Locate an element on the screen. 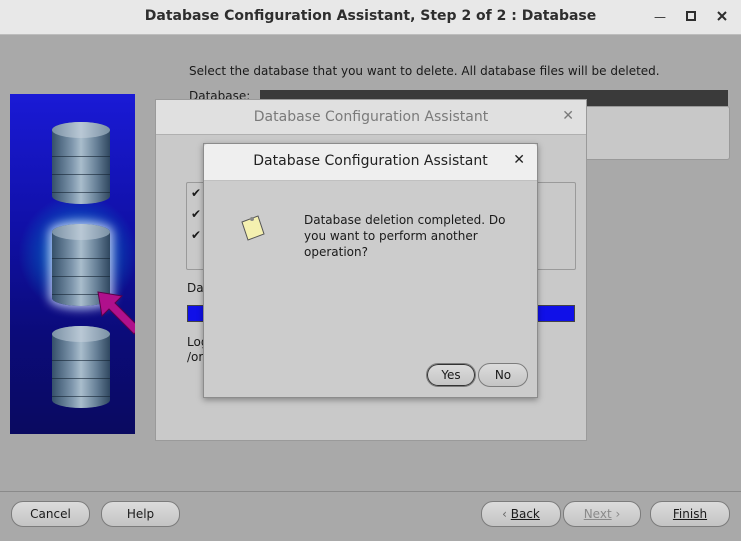 This screenshot has width=741, height=541. note-icon is located at coordinates (253, 228).